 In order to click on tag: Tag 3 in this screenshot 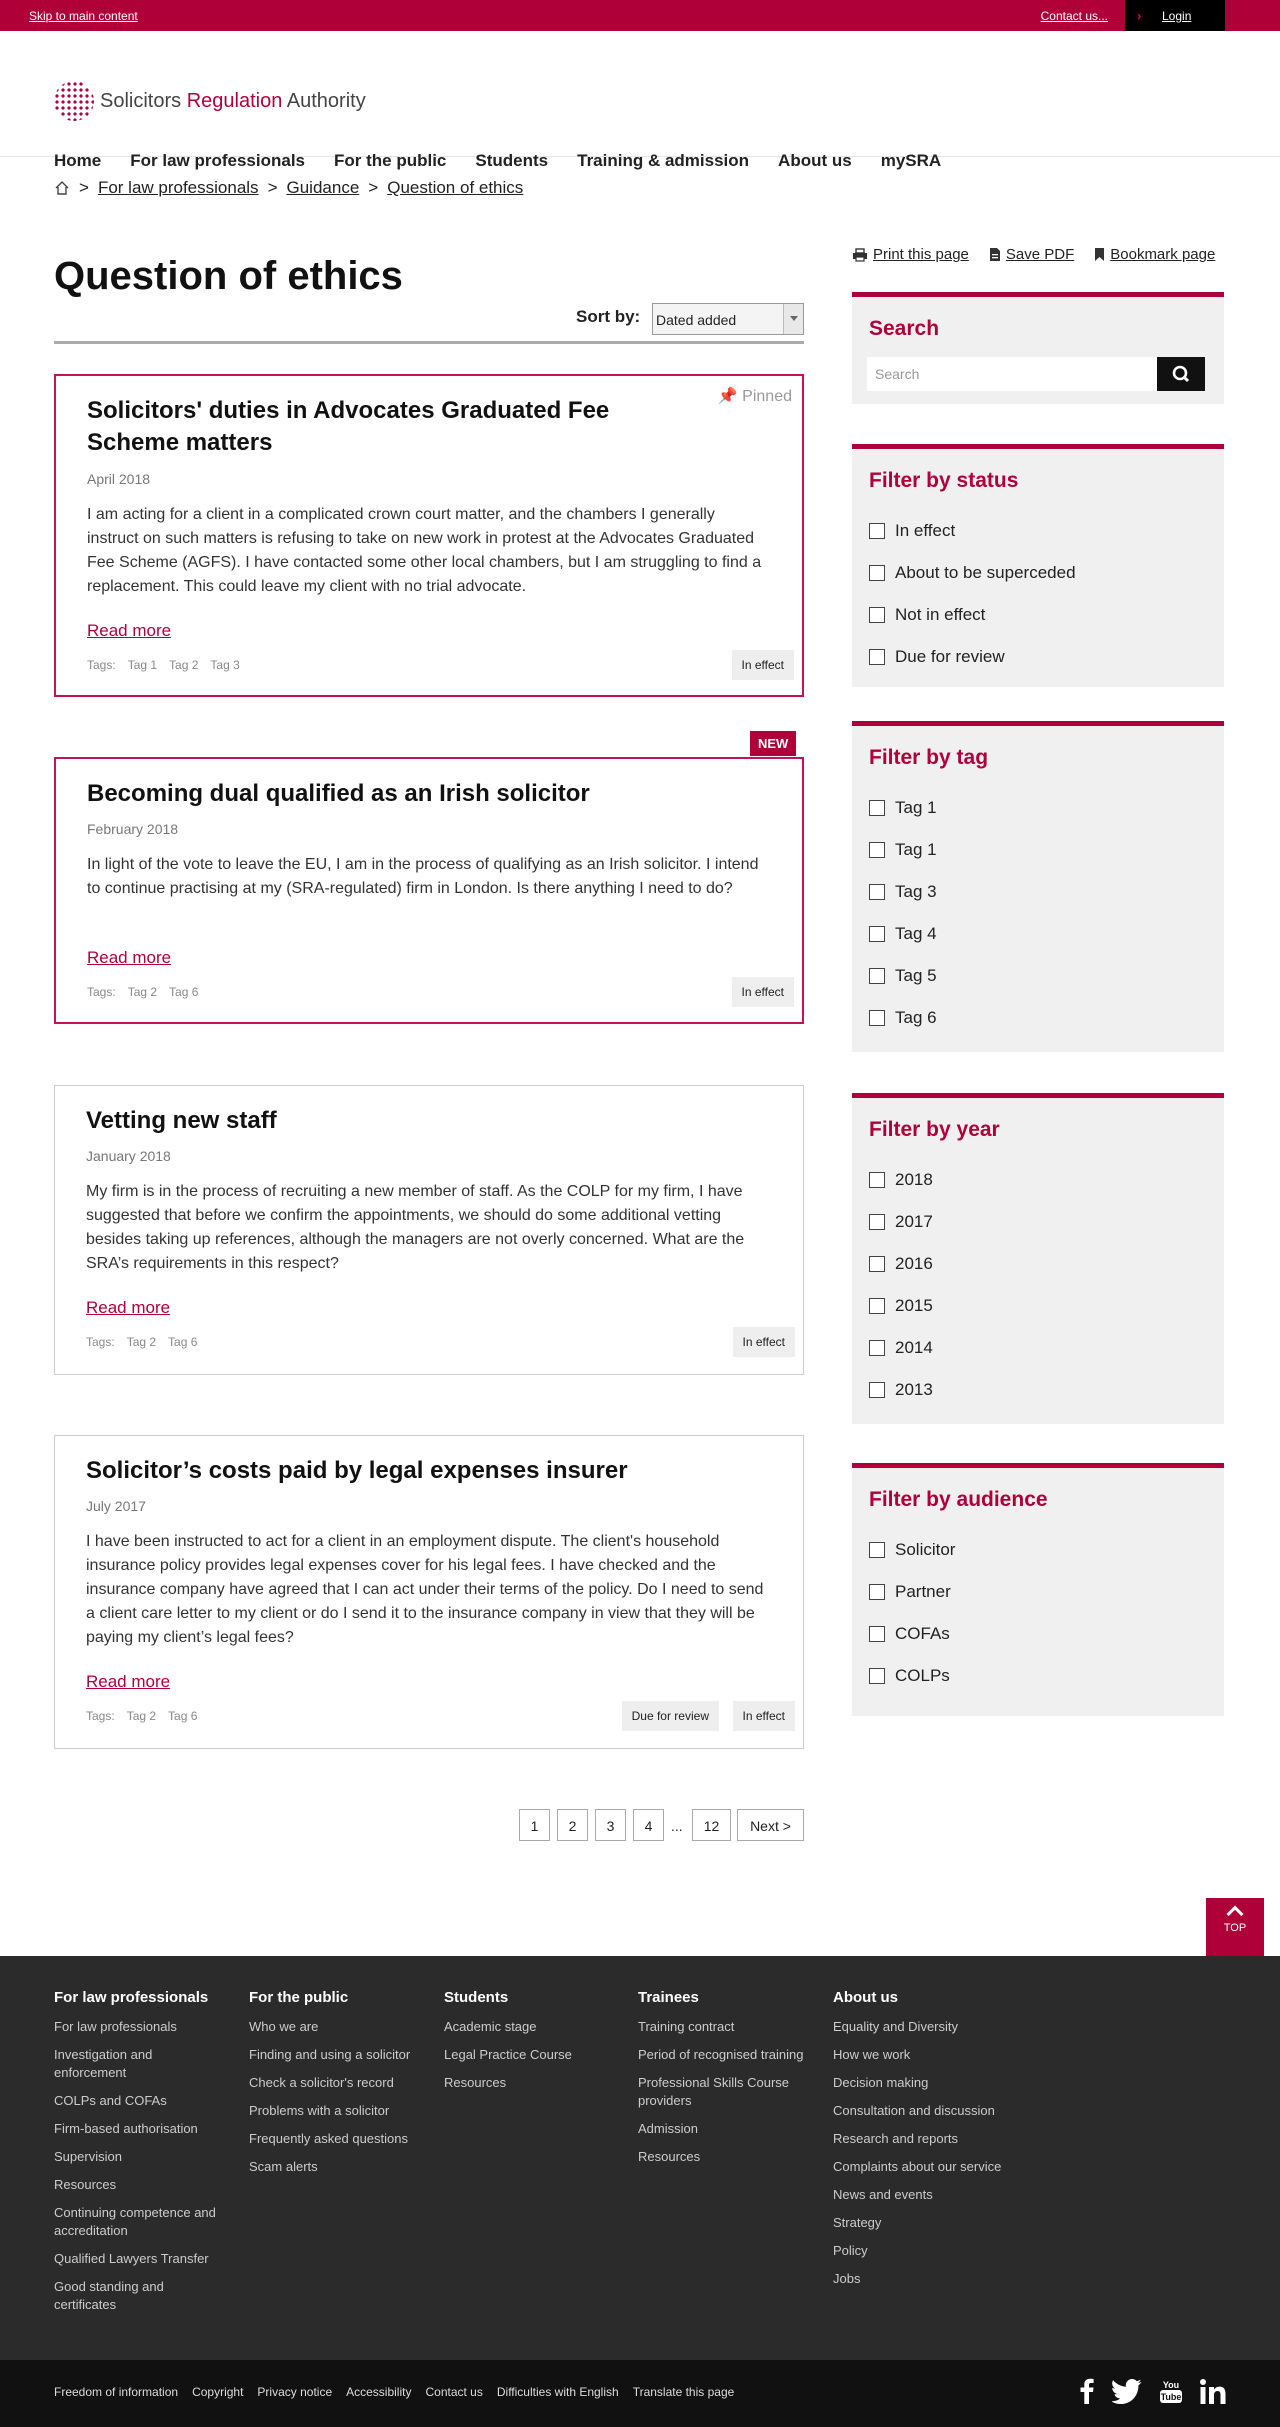, I will do `click(224, 665)`.